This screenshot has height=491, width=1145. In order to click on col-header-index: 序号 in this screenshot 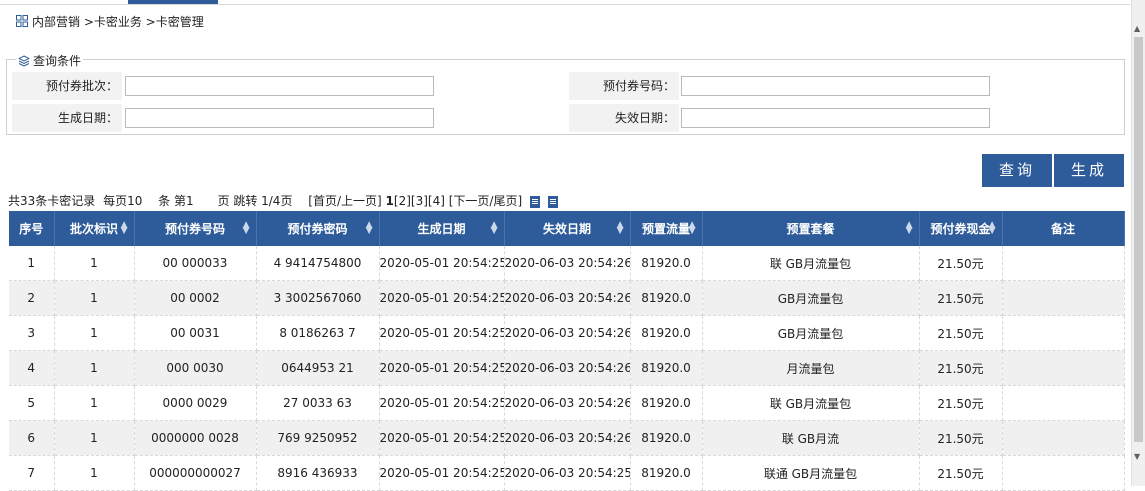, I will do `click(32, 228)`.